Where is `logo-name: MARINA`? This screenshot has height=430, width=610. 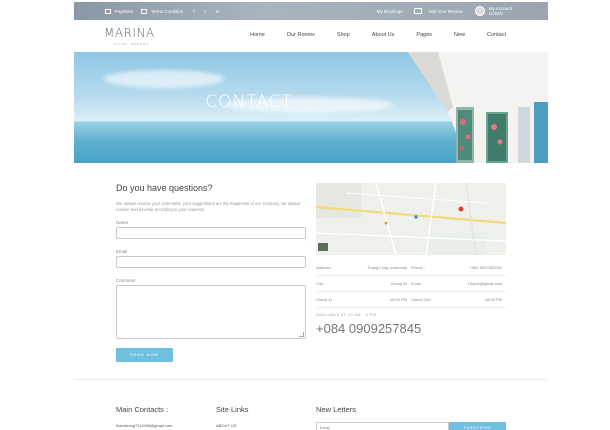 logo-name: MARINA is located at coordinates (129, 33).